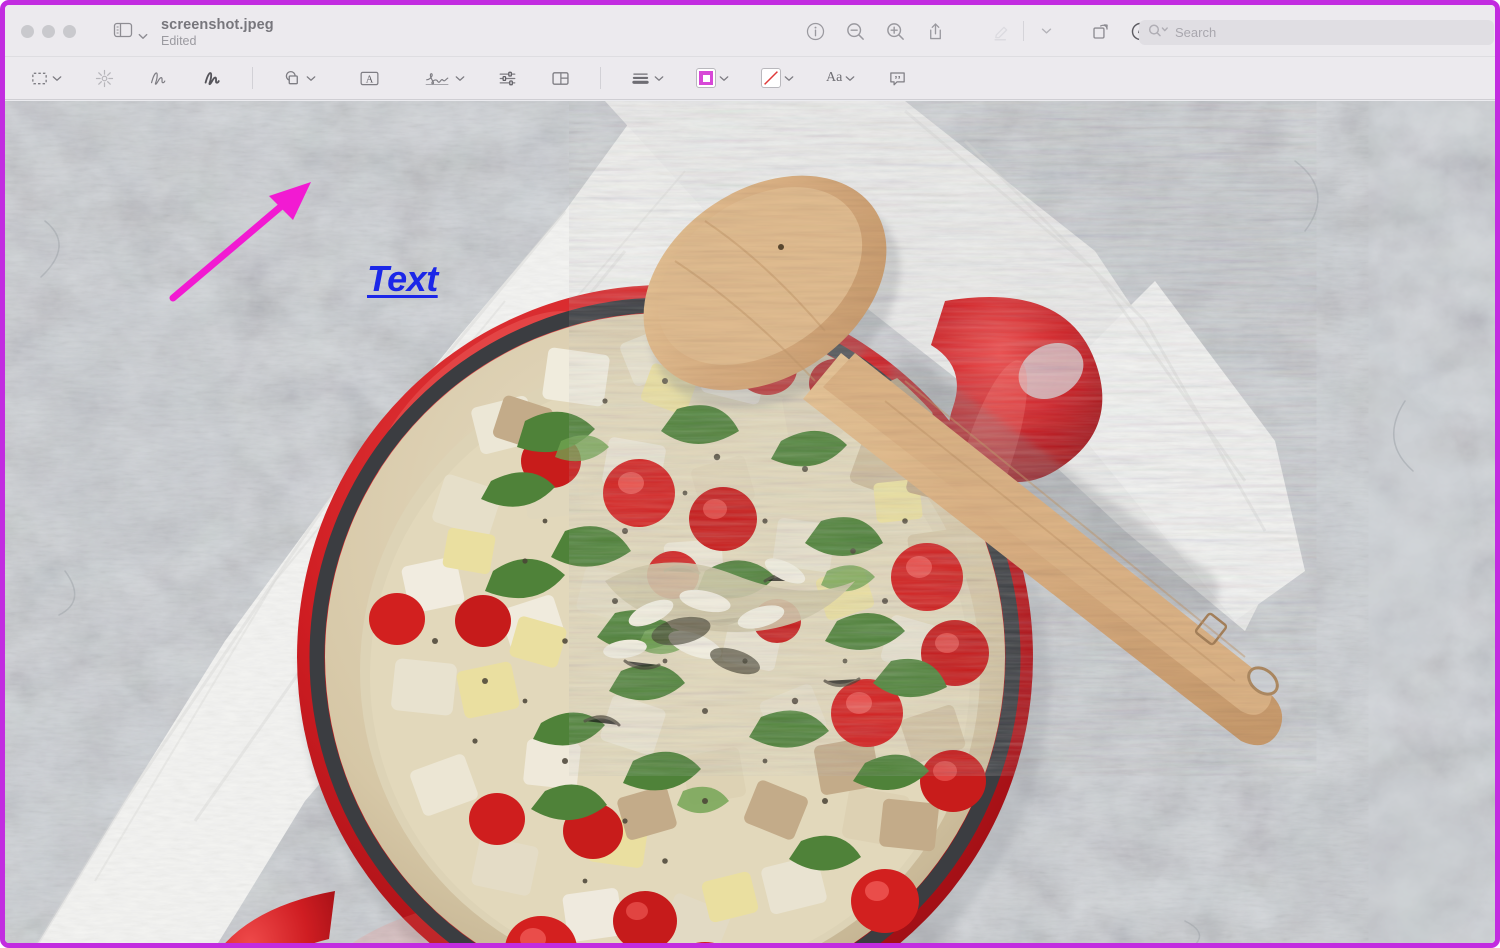 The width and height of the screenshot is (1500, 948). Describe the element at coordinates (1100, 31) in the screenshot. I see `rotate-button` at that location.